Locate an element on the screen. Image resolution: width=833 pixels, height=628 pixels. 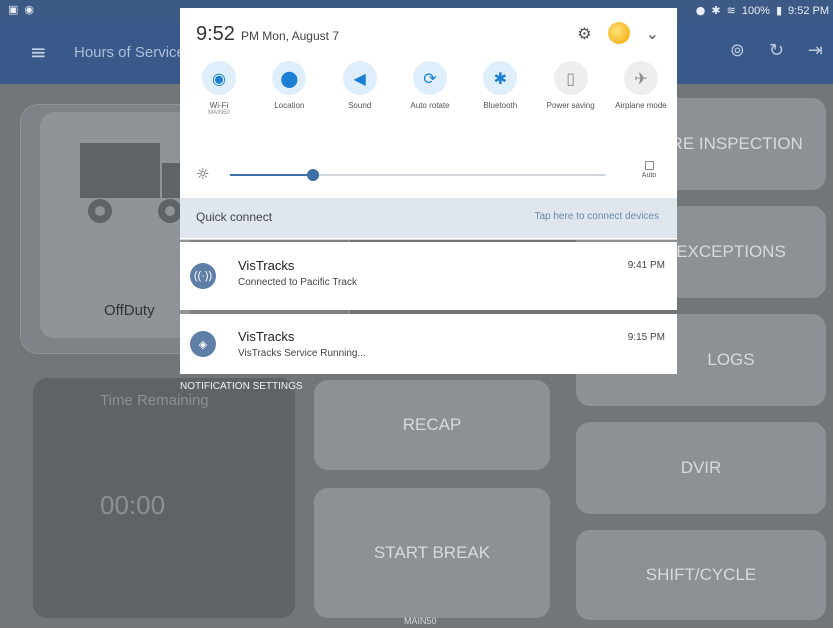
toggle-airplane: ✈ Airplane mode is located at coordinates (641, 88).